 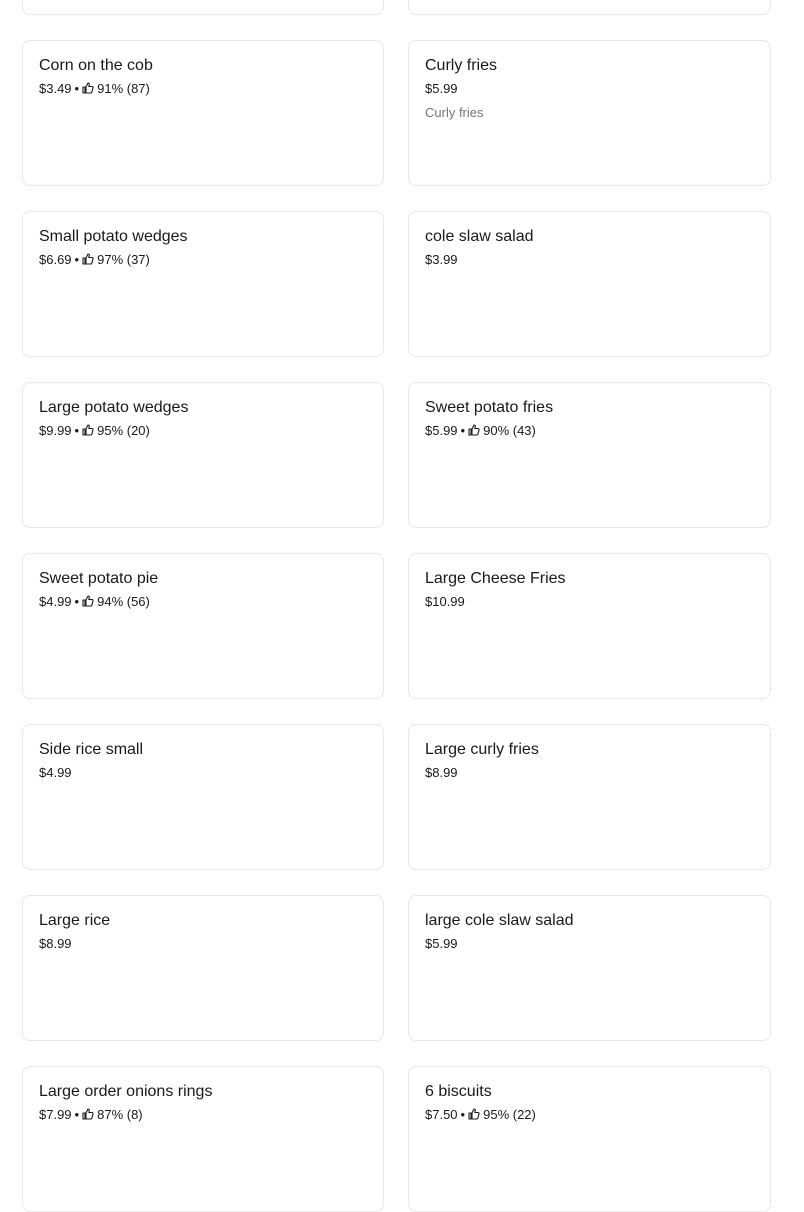 What do you see at coordinates (126, 1091) in the screenshot?
I see `menu-item-name: Large order onions rings` at bounding box center [126, 1091].